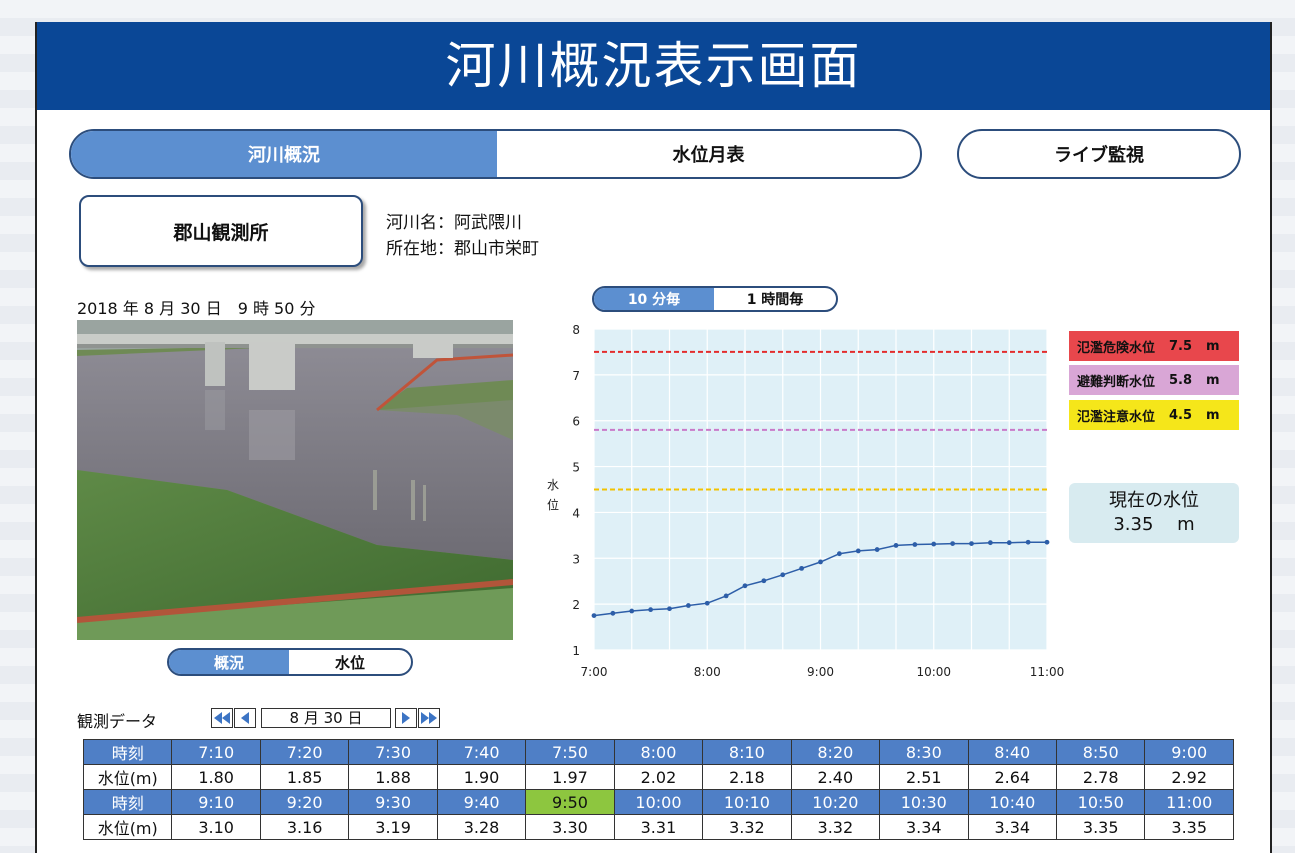 The image size is (1295, 853). What do you see at coordinates (924, 752) in the screenshot?
I see `time-cell: 8:30` at bounding box center [924, 752].